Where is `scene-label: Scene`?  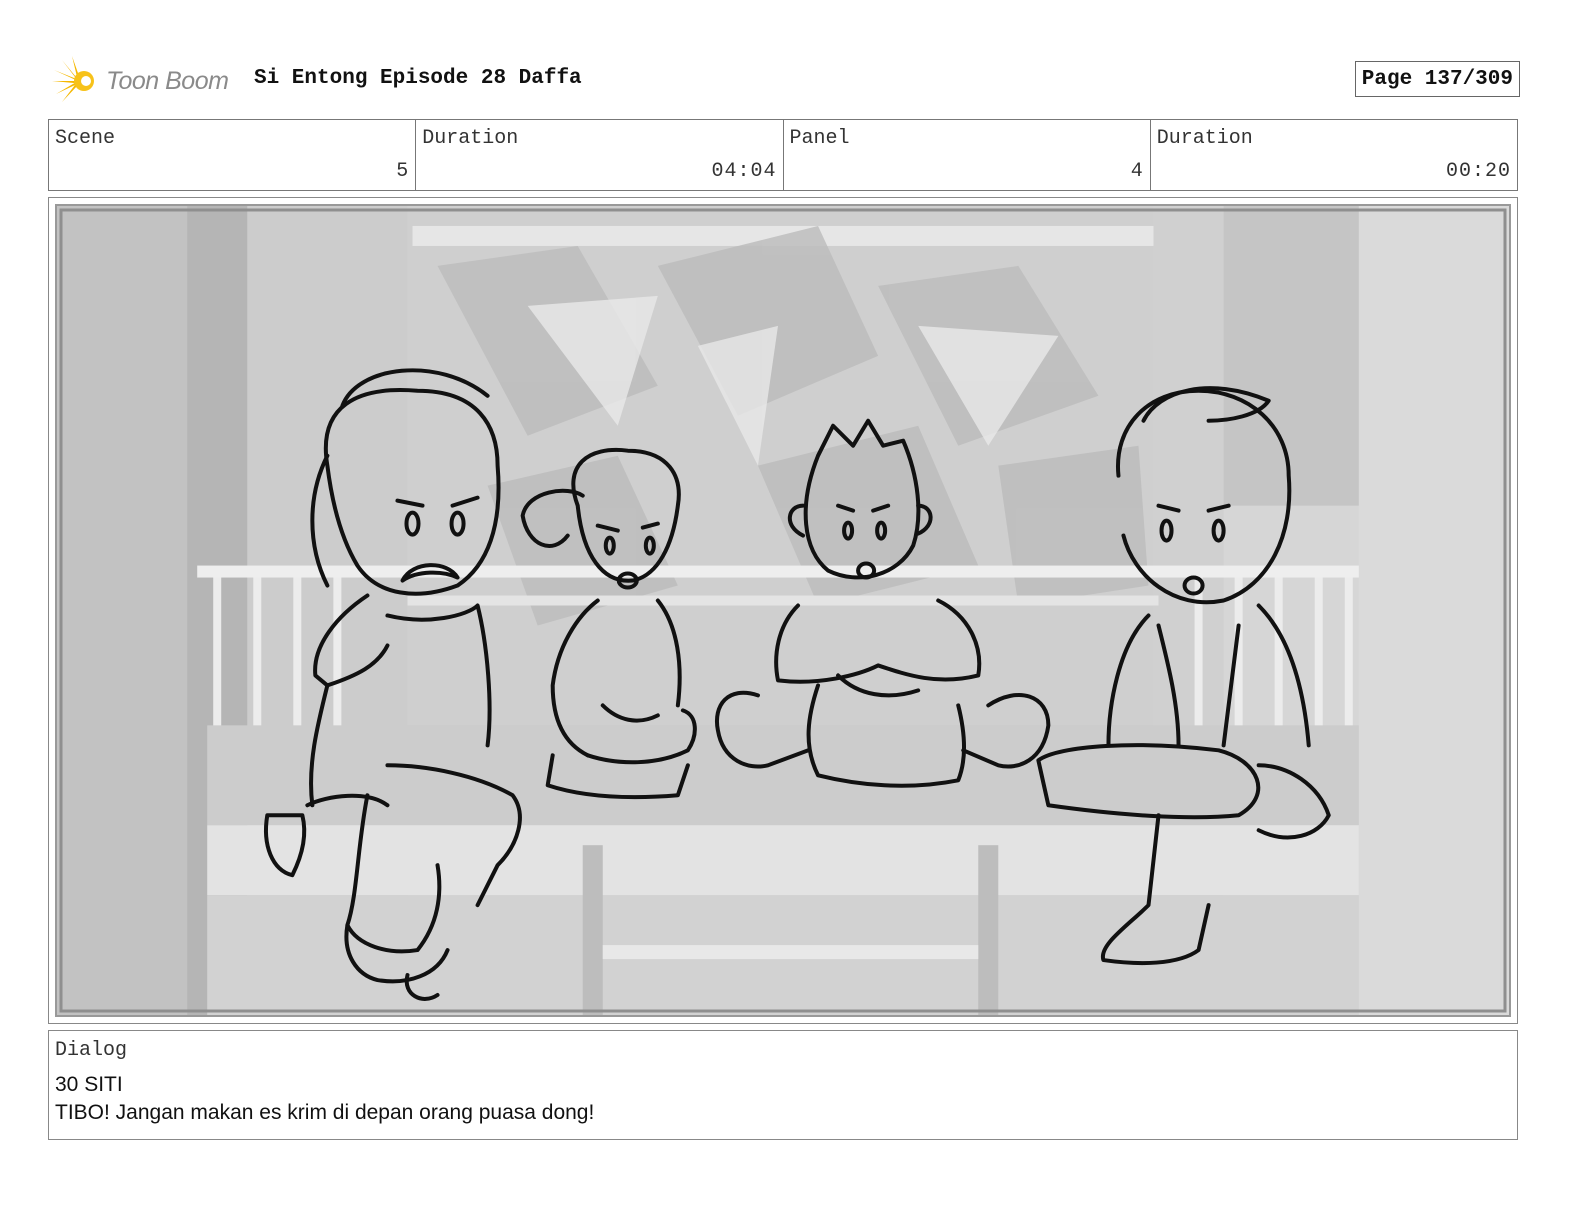
scene-label: Scene is located at coordinates (85, 138).